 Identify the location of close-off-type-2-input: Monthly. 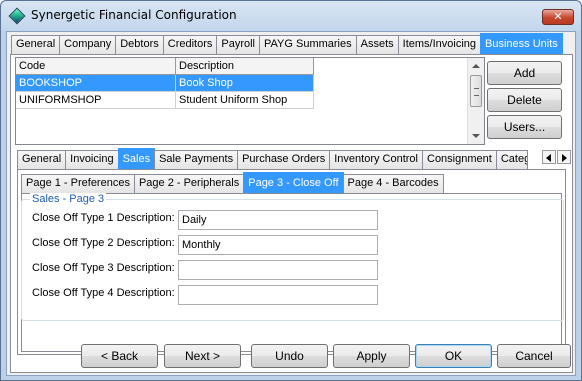
(278, 245).